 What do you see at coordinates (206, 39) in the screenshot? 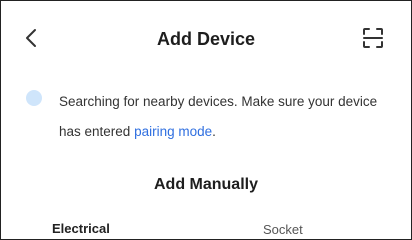
I see `page-title: Add Device` at bounding box center [206, 39].